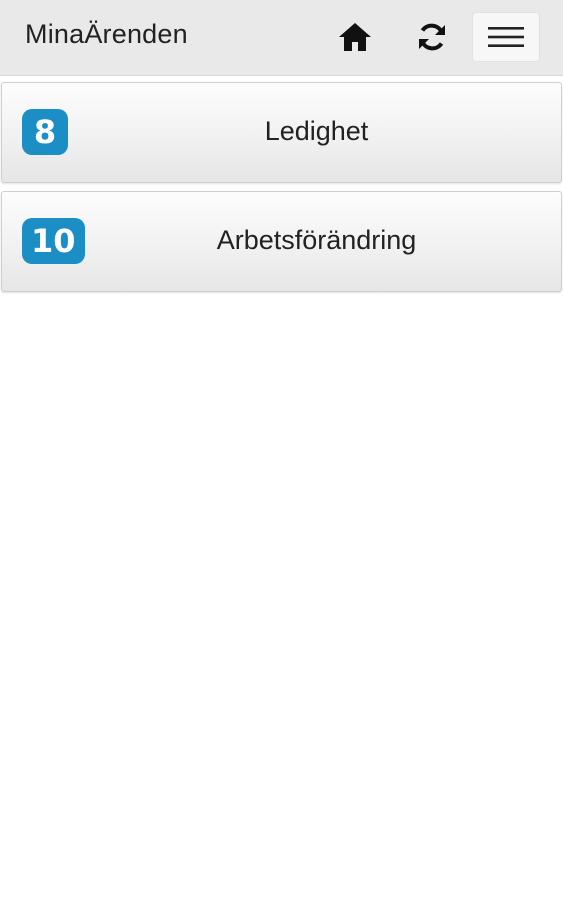  I want to click on app-header: MinaÄrenden, so click(281, 38).